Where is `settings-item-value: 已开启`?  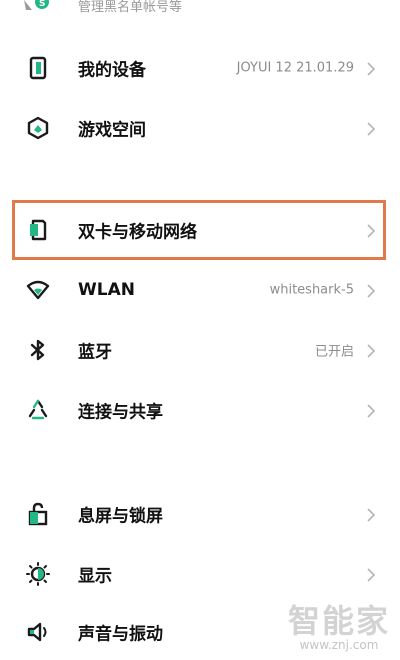
settings-item-value: 已开启 is located at coordinates (334, 352).